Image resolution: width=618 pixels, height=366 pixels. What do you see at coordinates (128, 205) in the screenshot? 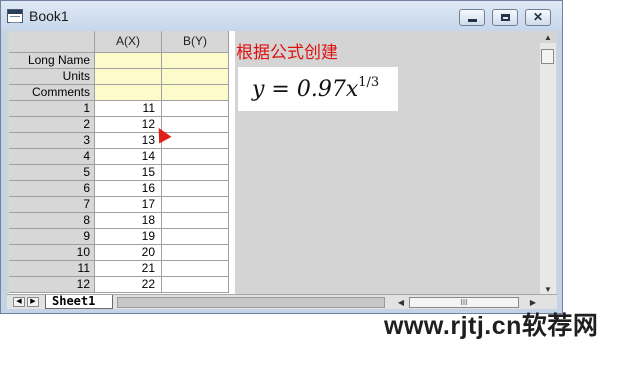
I see `data-cell-a: 17` at bounding box center [128, 205].